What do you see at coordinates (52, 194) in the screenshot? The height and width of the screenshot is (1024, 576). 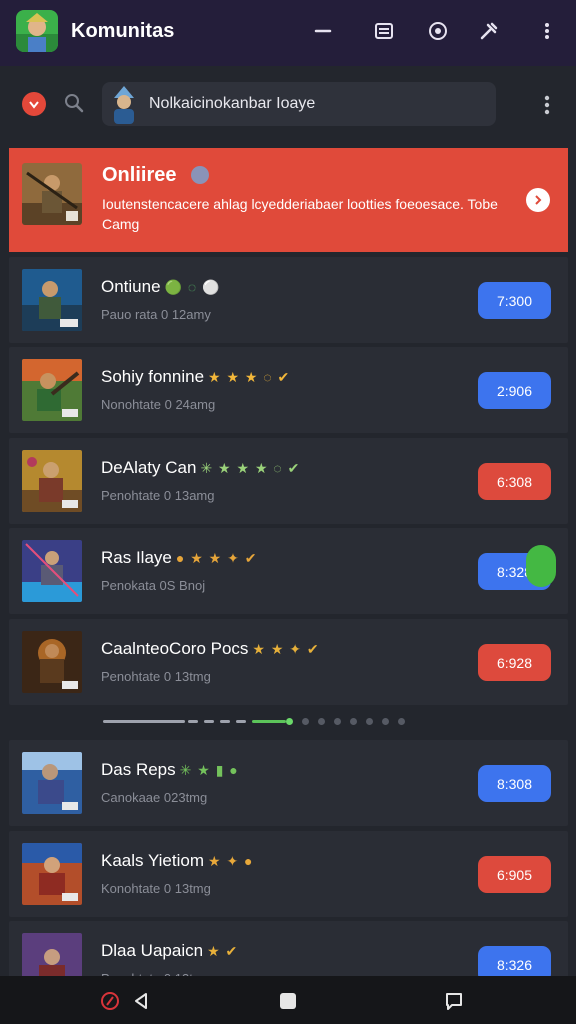 I see `banner-thumbnail` at bounding box center [52, 194].